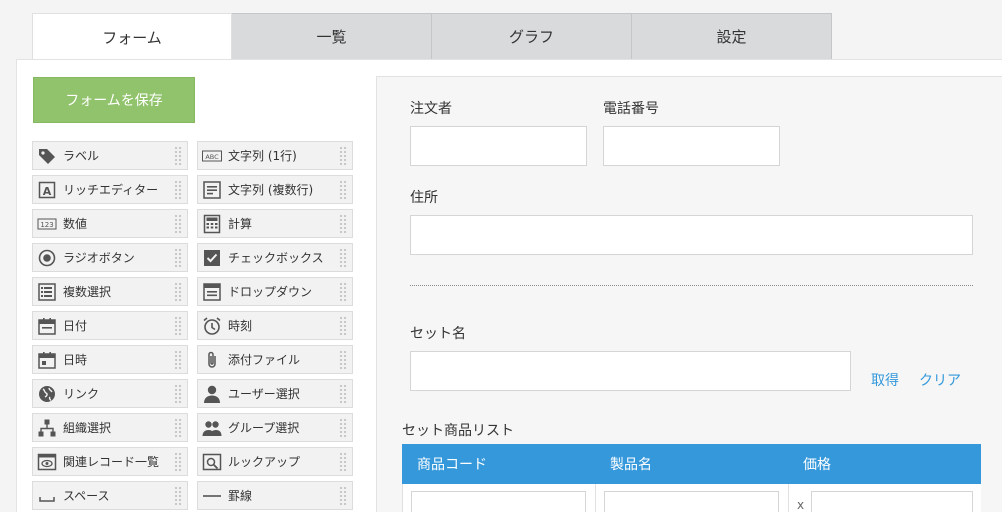 The image size is (1002, 512). What do you see at coordinates (110, 495) in the screenshot?
I see `palette-item-space: スペース` at bounding box center [110, 495].